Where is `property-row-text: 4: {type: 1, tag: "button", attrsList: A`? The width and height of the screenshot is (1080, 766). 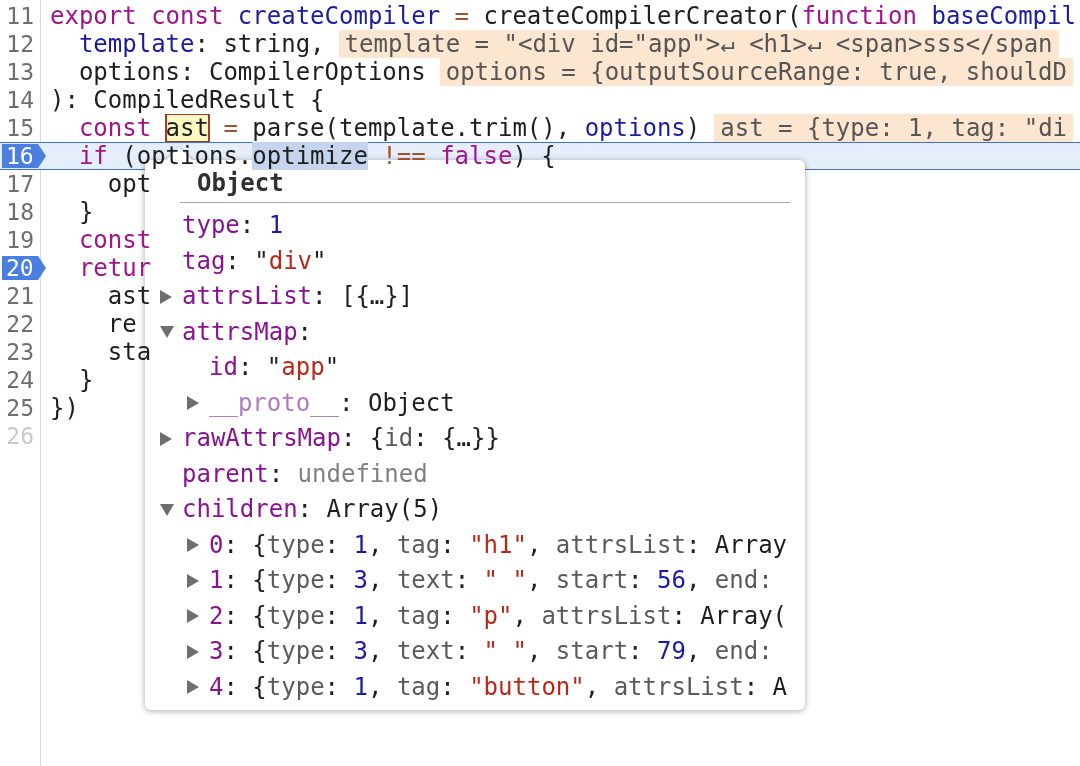 property-row-text: 4: {type: 1, tag: "button", attrsList: A is located at coordinates (498, 687).